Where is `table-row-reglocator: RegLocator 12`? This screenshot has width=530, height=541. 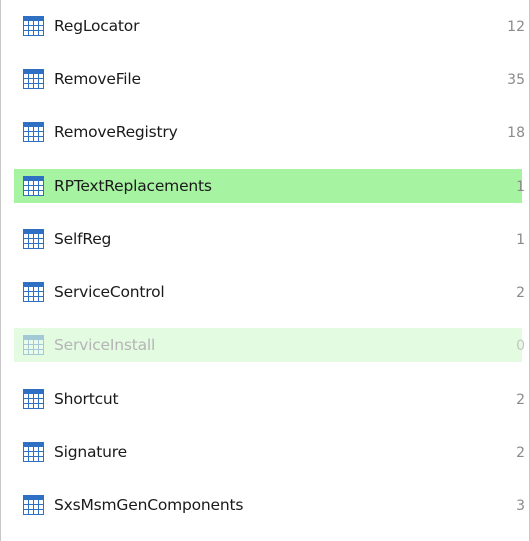 table-row-reglocator: RegLocator 12 is located at coordinates (269, 26).